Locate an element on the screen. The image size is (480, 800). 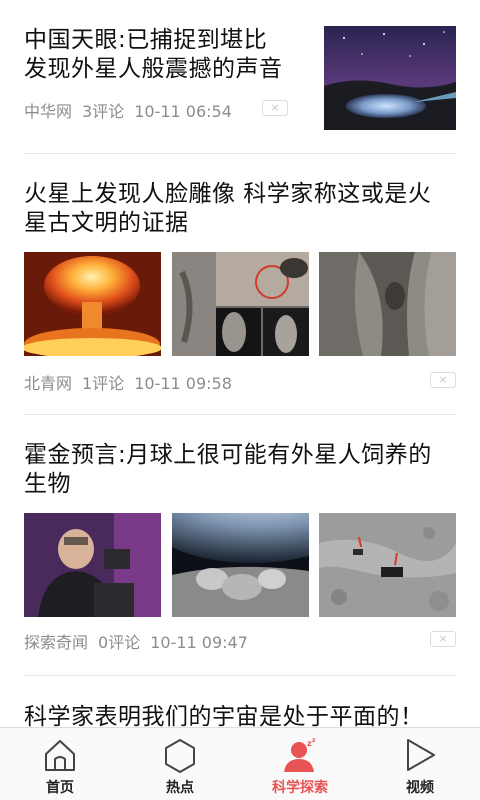
article-image-mars-surface is located at coordinates (240, 304).